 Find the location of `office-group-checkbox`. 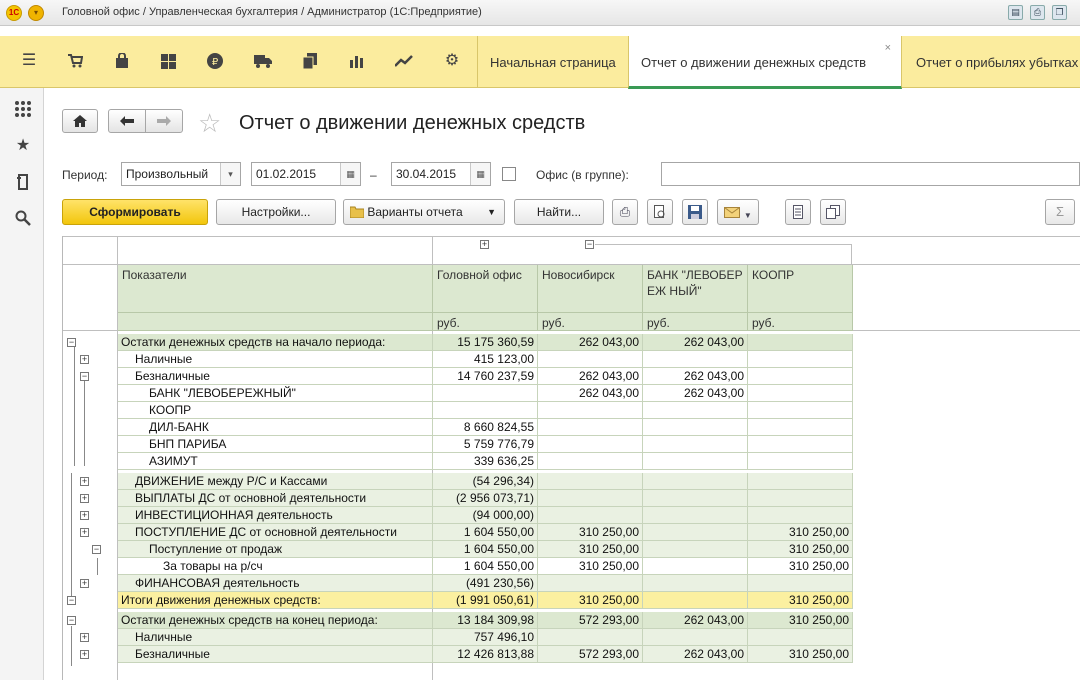

office-group-checkbox is located at coordinates (509, 174).